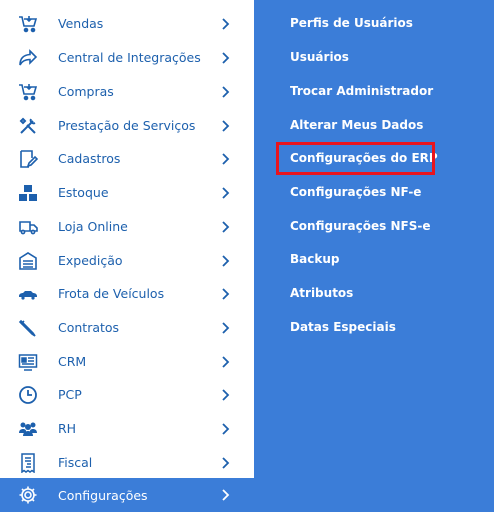  What do you see at coordinates (28, 58) in the screenshot?
I see `share-arrow-icon` at bounding box center [28, 58].